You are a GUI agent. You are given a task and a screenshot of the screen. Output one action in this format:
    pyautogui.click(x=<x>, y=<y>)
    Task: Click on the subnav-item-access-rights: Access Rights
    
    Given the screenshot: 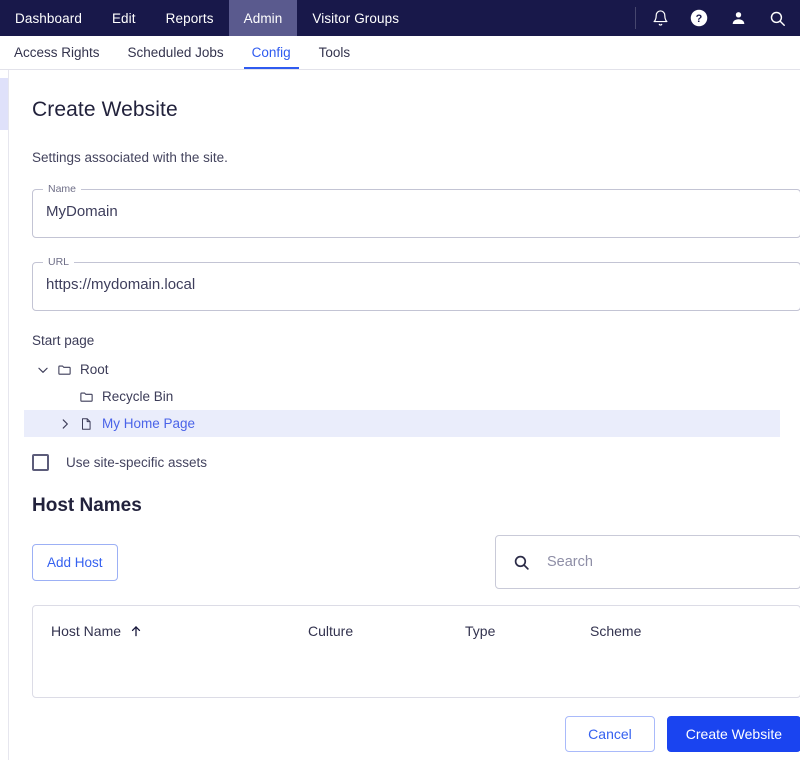 What is the action you would take?
    pyautogui.click(x=57, y=52)
    